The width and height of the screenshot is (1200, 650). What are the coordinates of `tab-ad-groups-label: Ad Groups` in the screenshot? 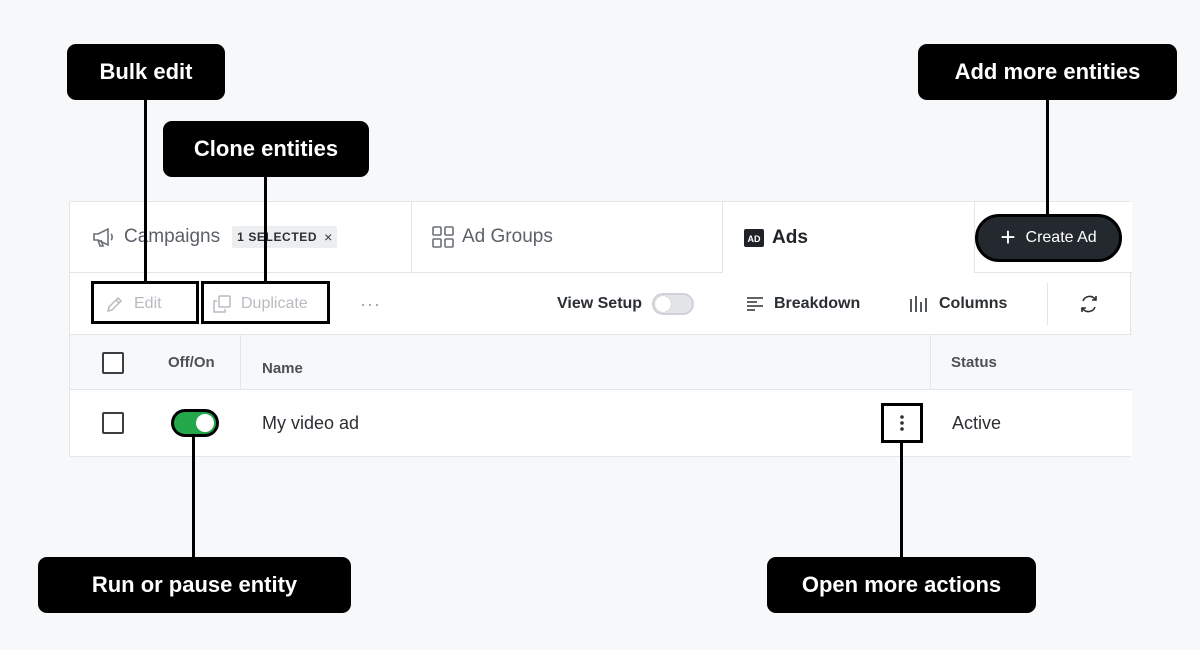 It's located at (507, 236).